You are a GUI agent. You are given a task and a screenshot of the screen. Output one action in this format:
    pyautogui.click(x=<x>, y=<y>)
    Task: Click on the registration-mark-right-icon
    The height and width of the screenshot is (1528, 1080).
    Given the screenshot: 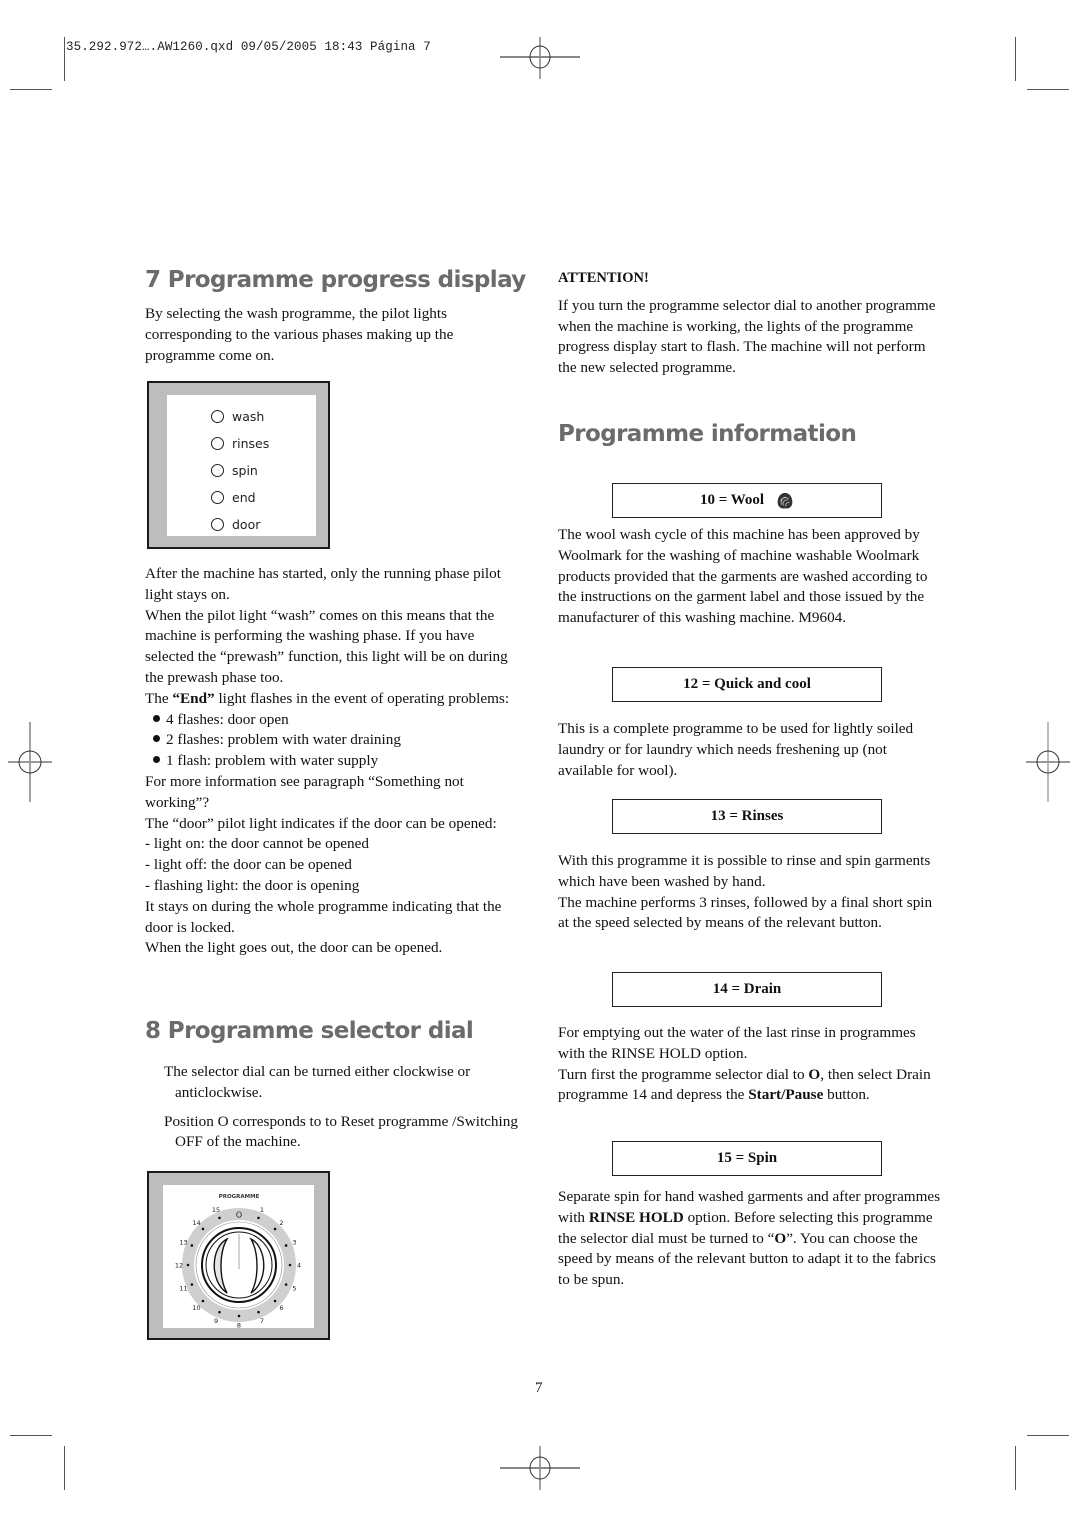 What is the action you would take?
    pyautogui.click(x=1048, y=762)
    